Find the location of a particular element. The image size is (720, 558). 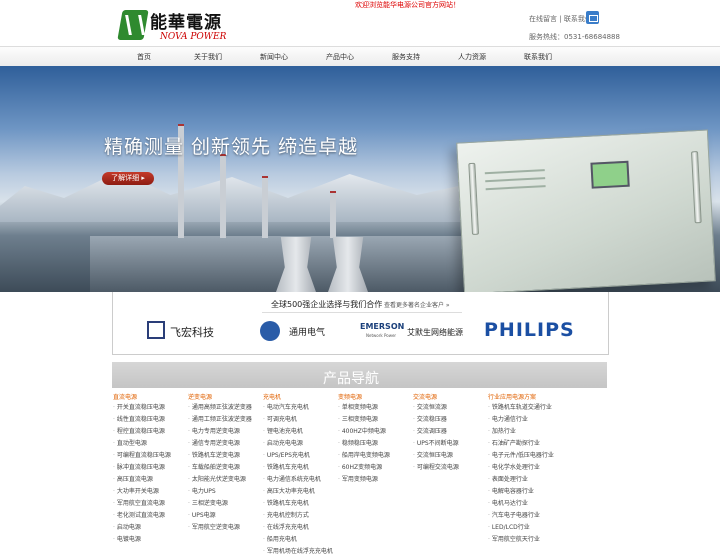

column-heading: 交流电源 is located at coordinates (436, 397).